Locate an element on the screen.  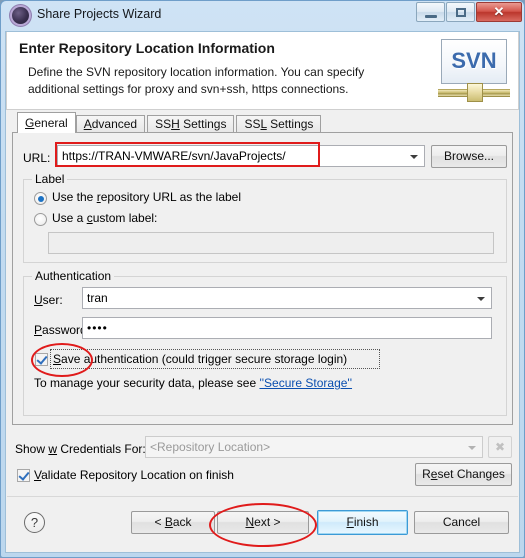
reset-changes-button: Reset Changes is located at coordinates (463, 474).